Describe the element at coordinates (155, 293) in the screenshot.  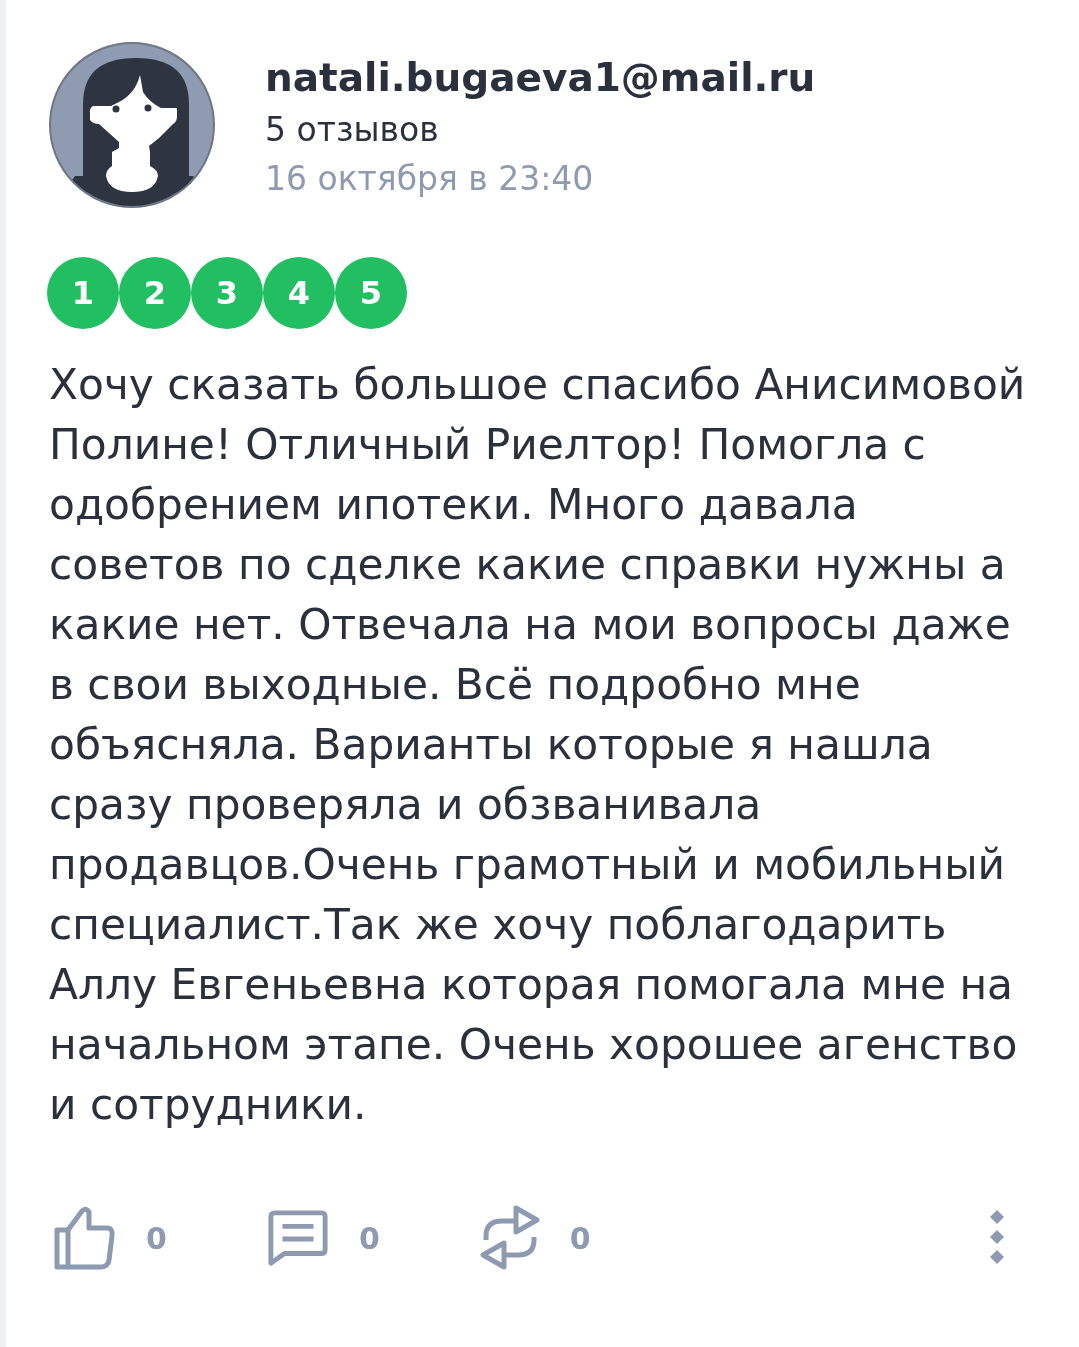
I see `rating-point: 2` at that location.